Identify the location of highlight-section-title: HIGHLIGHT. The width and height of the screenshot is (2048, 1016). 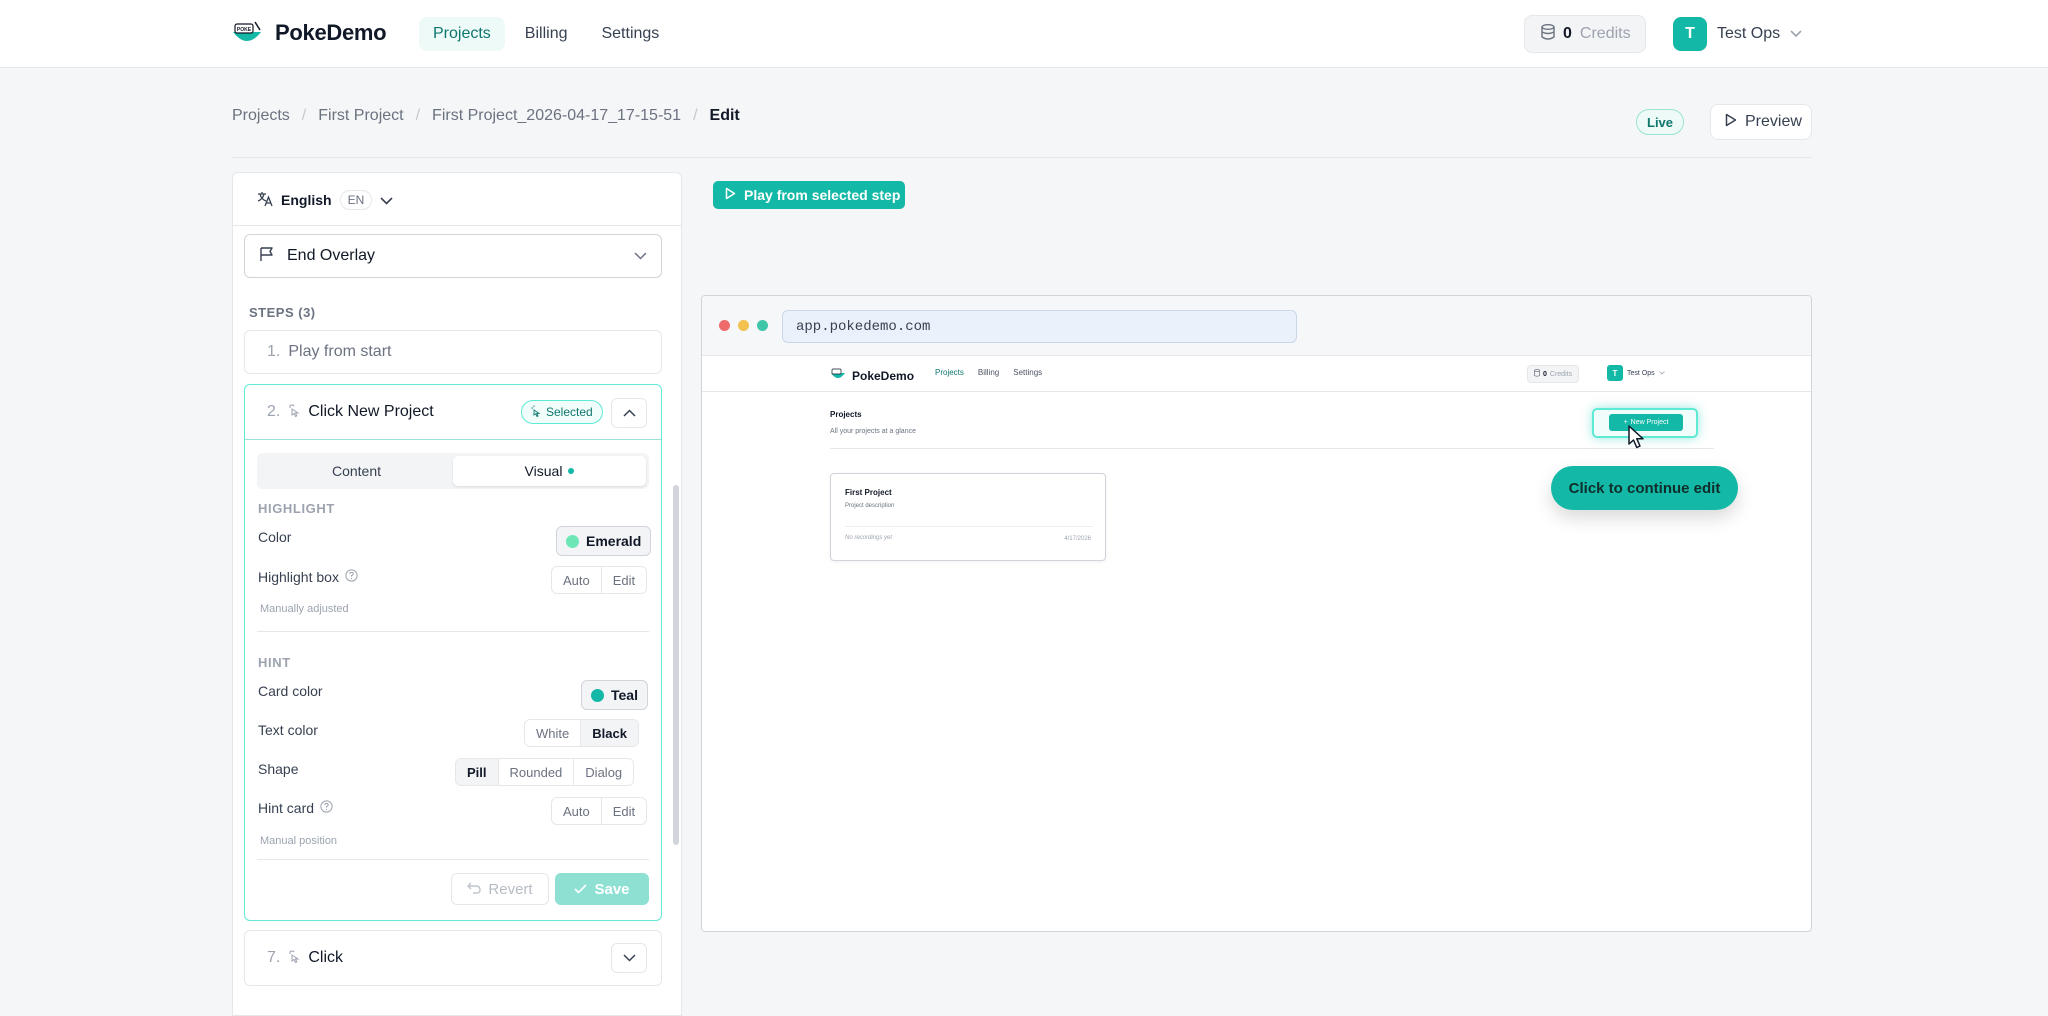
(296, 508).